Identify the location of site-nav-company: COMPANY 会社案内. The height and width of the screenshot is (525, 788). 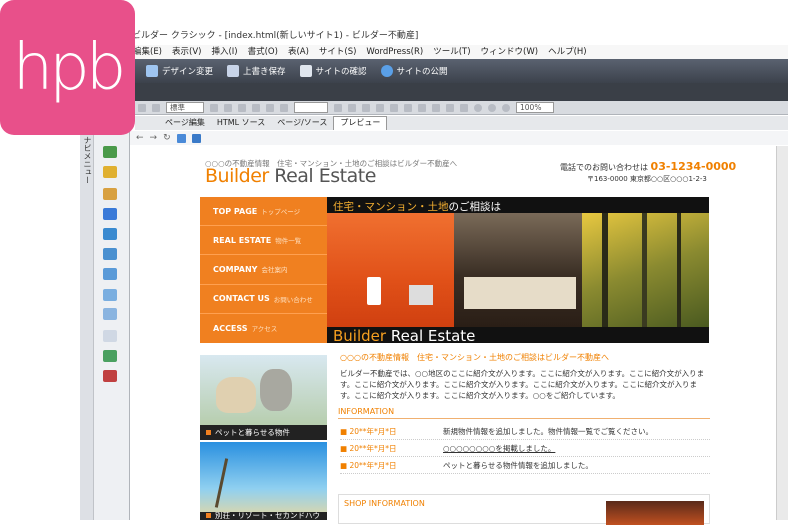
(263, 270).